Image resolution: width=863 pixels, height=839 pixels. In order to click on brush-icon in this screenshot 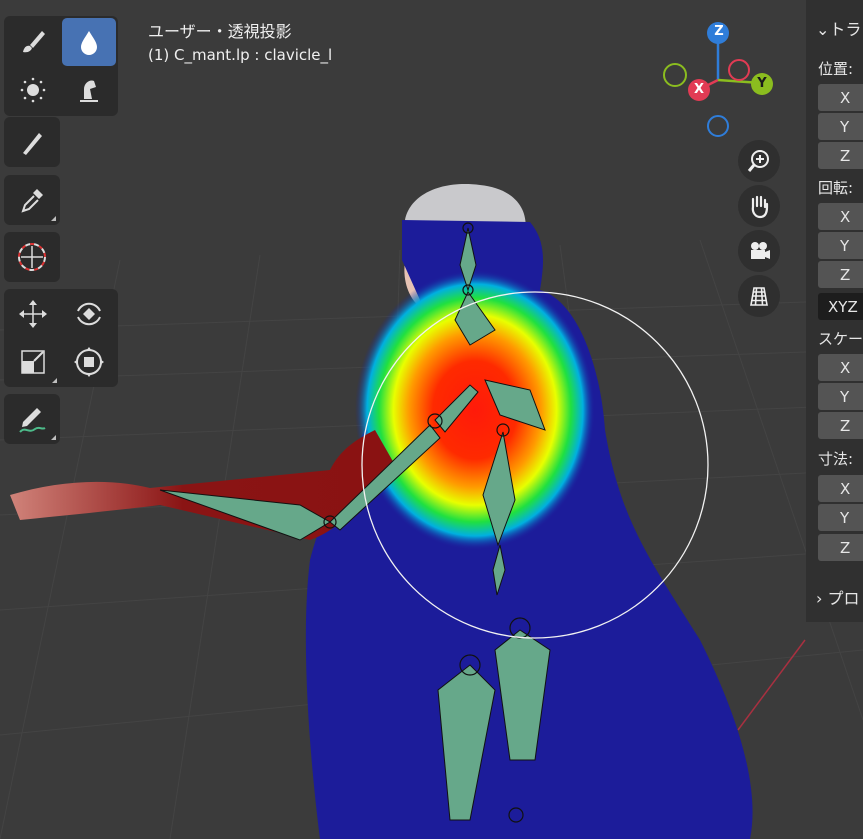, I will do `click(34, 42)`.